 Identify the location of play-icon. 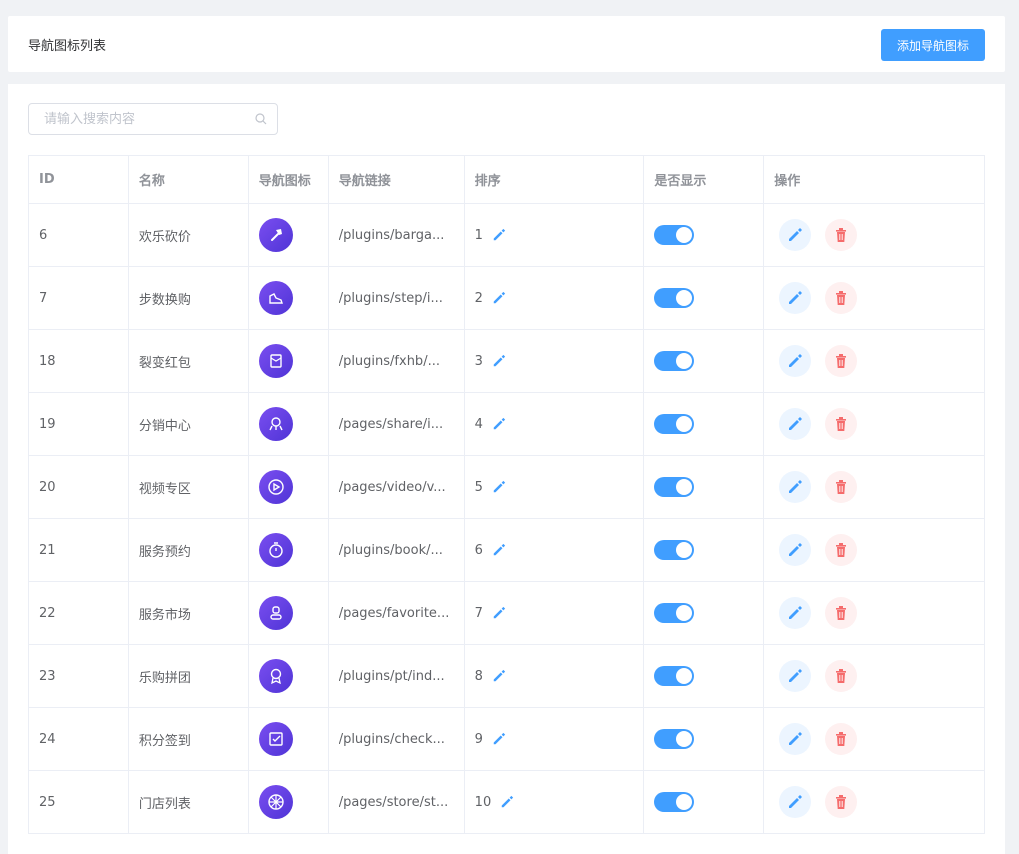
(276, 487).